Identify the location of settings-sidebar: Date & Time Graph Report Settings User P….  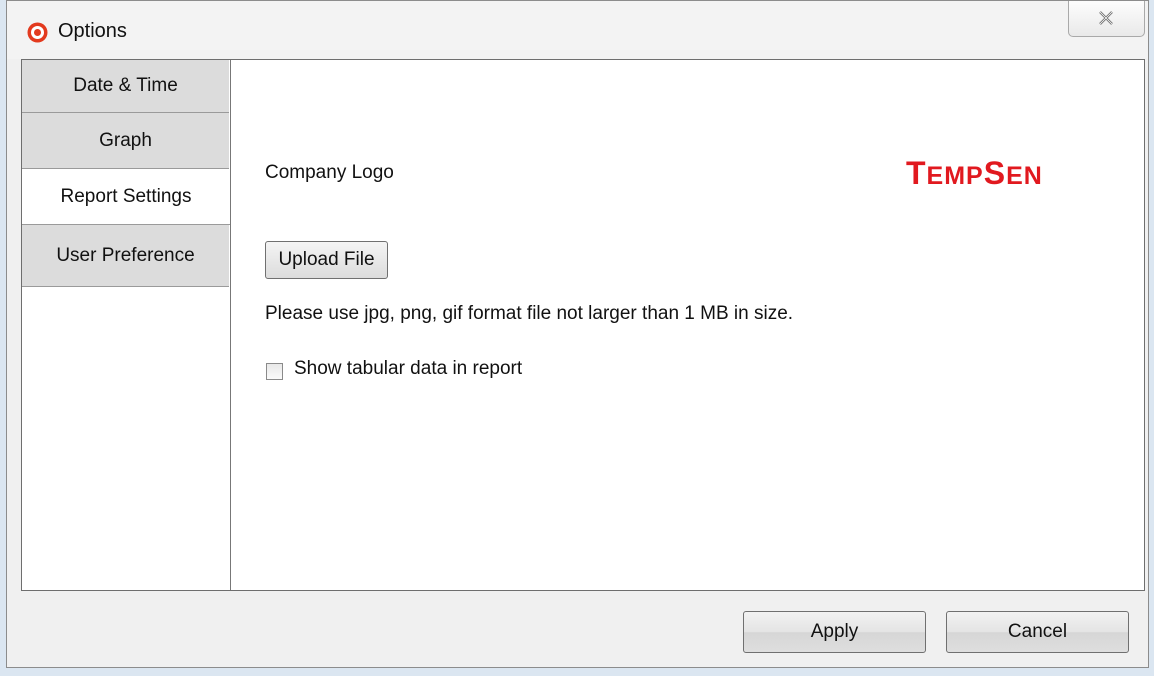
(126, 325).